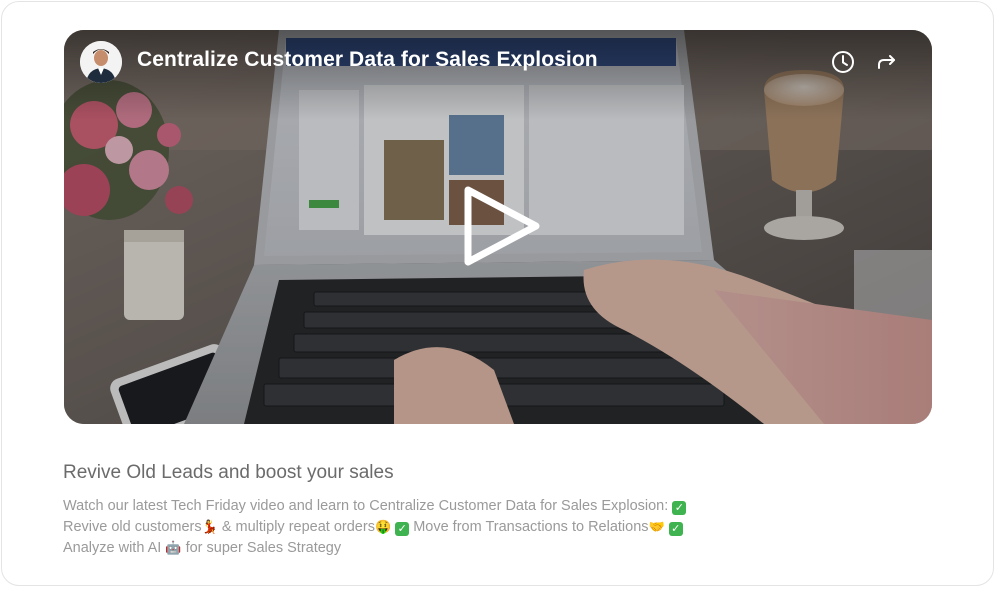  I want to click on title-gradient, so click(498, 75).